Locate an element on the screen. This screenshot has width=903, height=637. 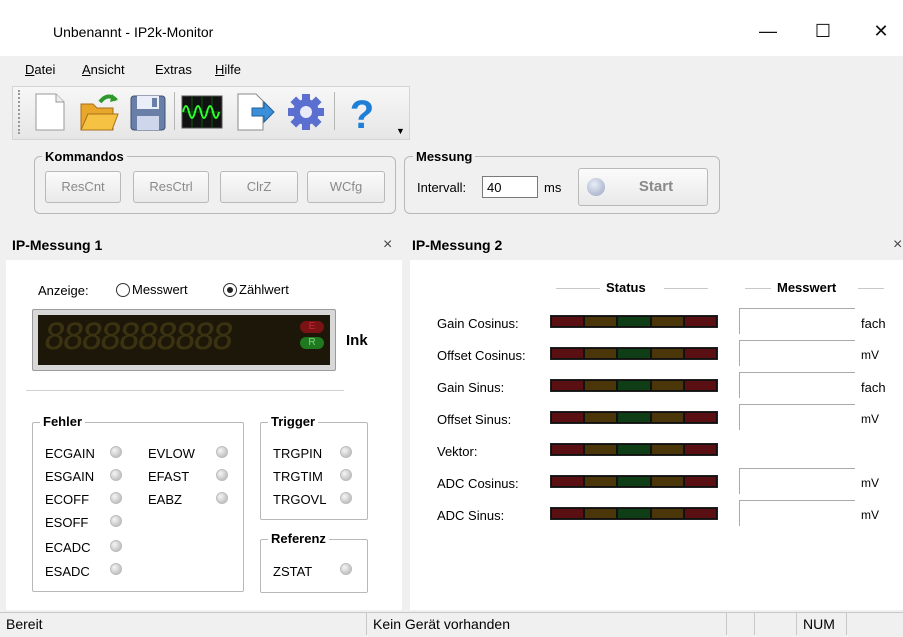
oscilloscope-icon is located at coordinates (201, 112).